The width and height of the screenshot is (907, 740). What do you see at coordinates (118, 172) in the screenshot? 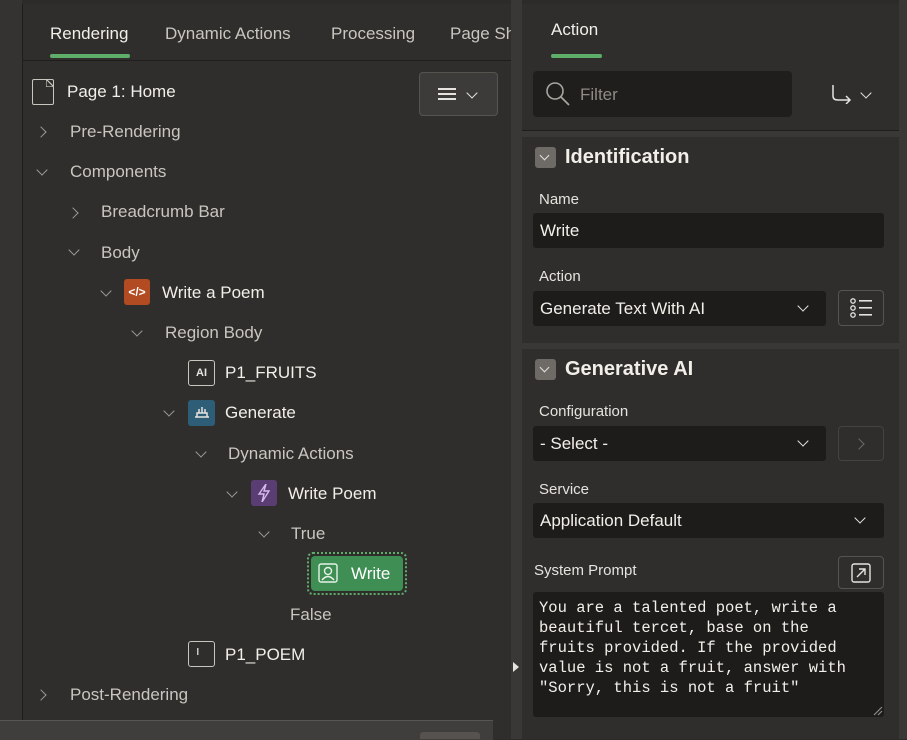
I see `tree-node-components: Components` at bounding box center [118, 172].